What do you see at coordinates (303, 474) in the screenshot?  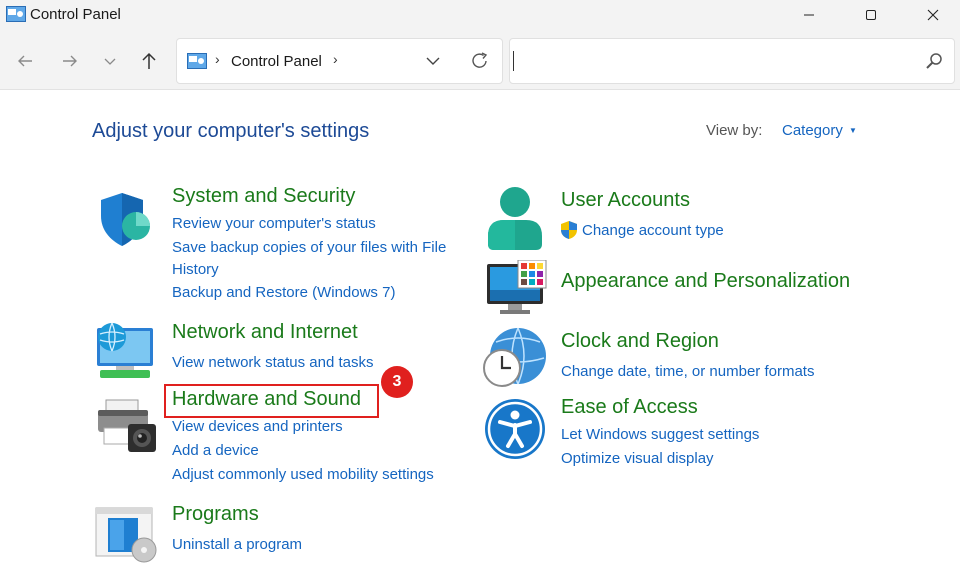 I see `mobility-settings-link: Adjust commonly used mobility settings` at bounding box center [303, 474].